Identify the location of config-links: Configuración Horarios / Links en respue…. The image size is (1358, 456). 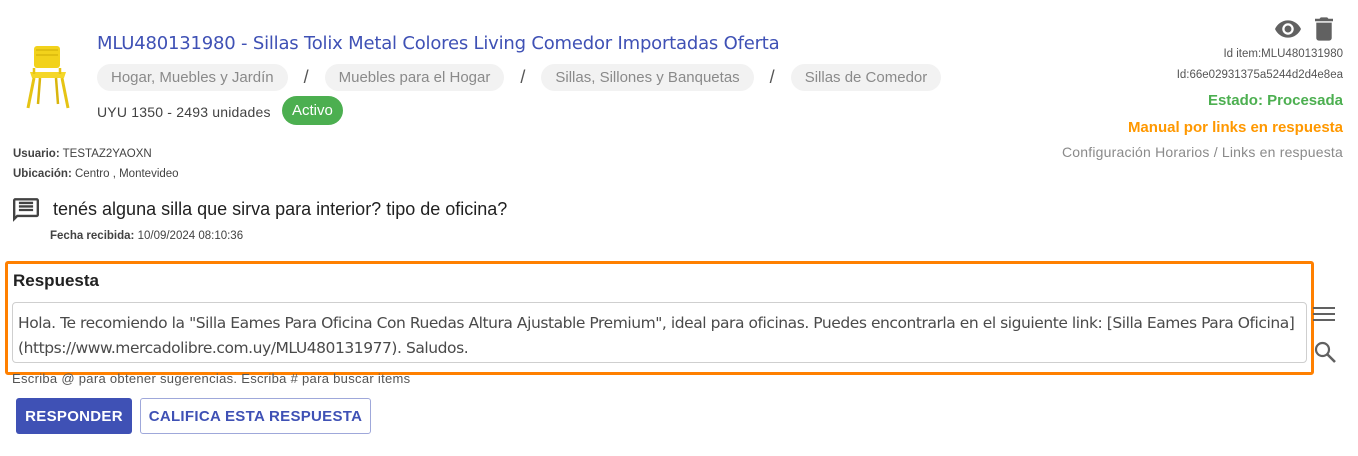
(1202, 152).